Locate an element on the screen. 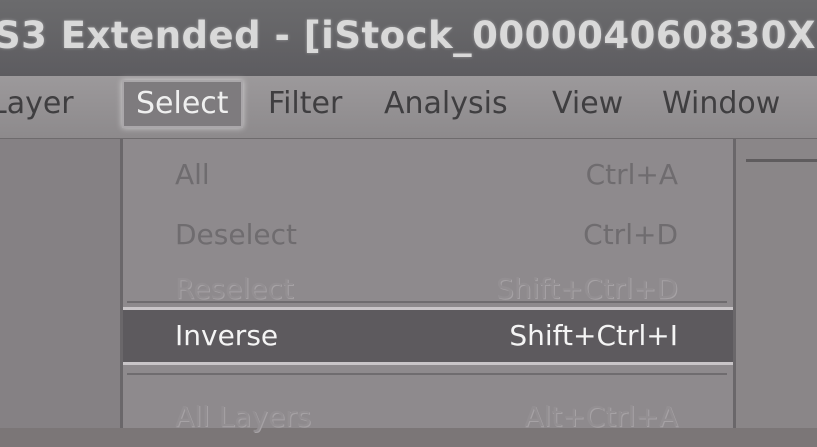 This screenshot has height=447, width=817. menu-bar: Layer Select Filter Analysis View Window is located at coordinates (408, 107).